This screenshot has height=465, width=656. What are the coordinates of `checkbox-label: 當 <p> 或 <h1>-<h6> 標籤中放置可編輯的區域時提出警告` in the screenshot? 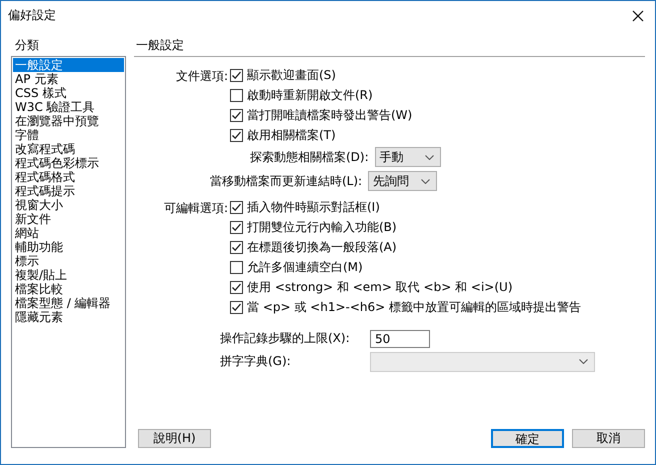 It's located at (414, 307).